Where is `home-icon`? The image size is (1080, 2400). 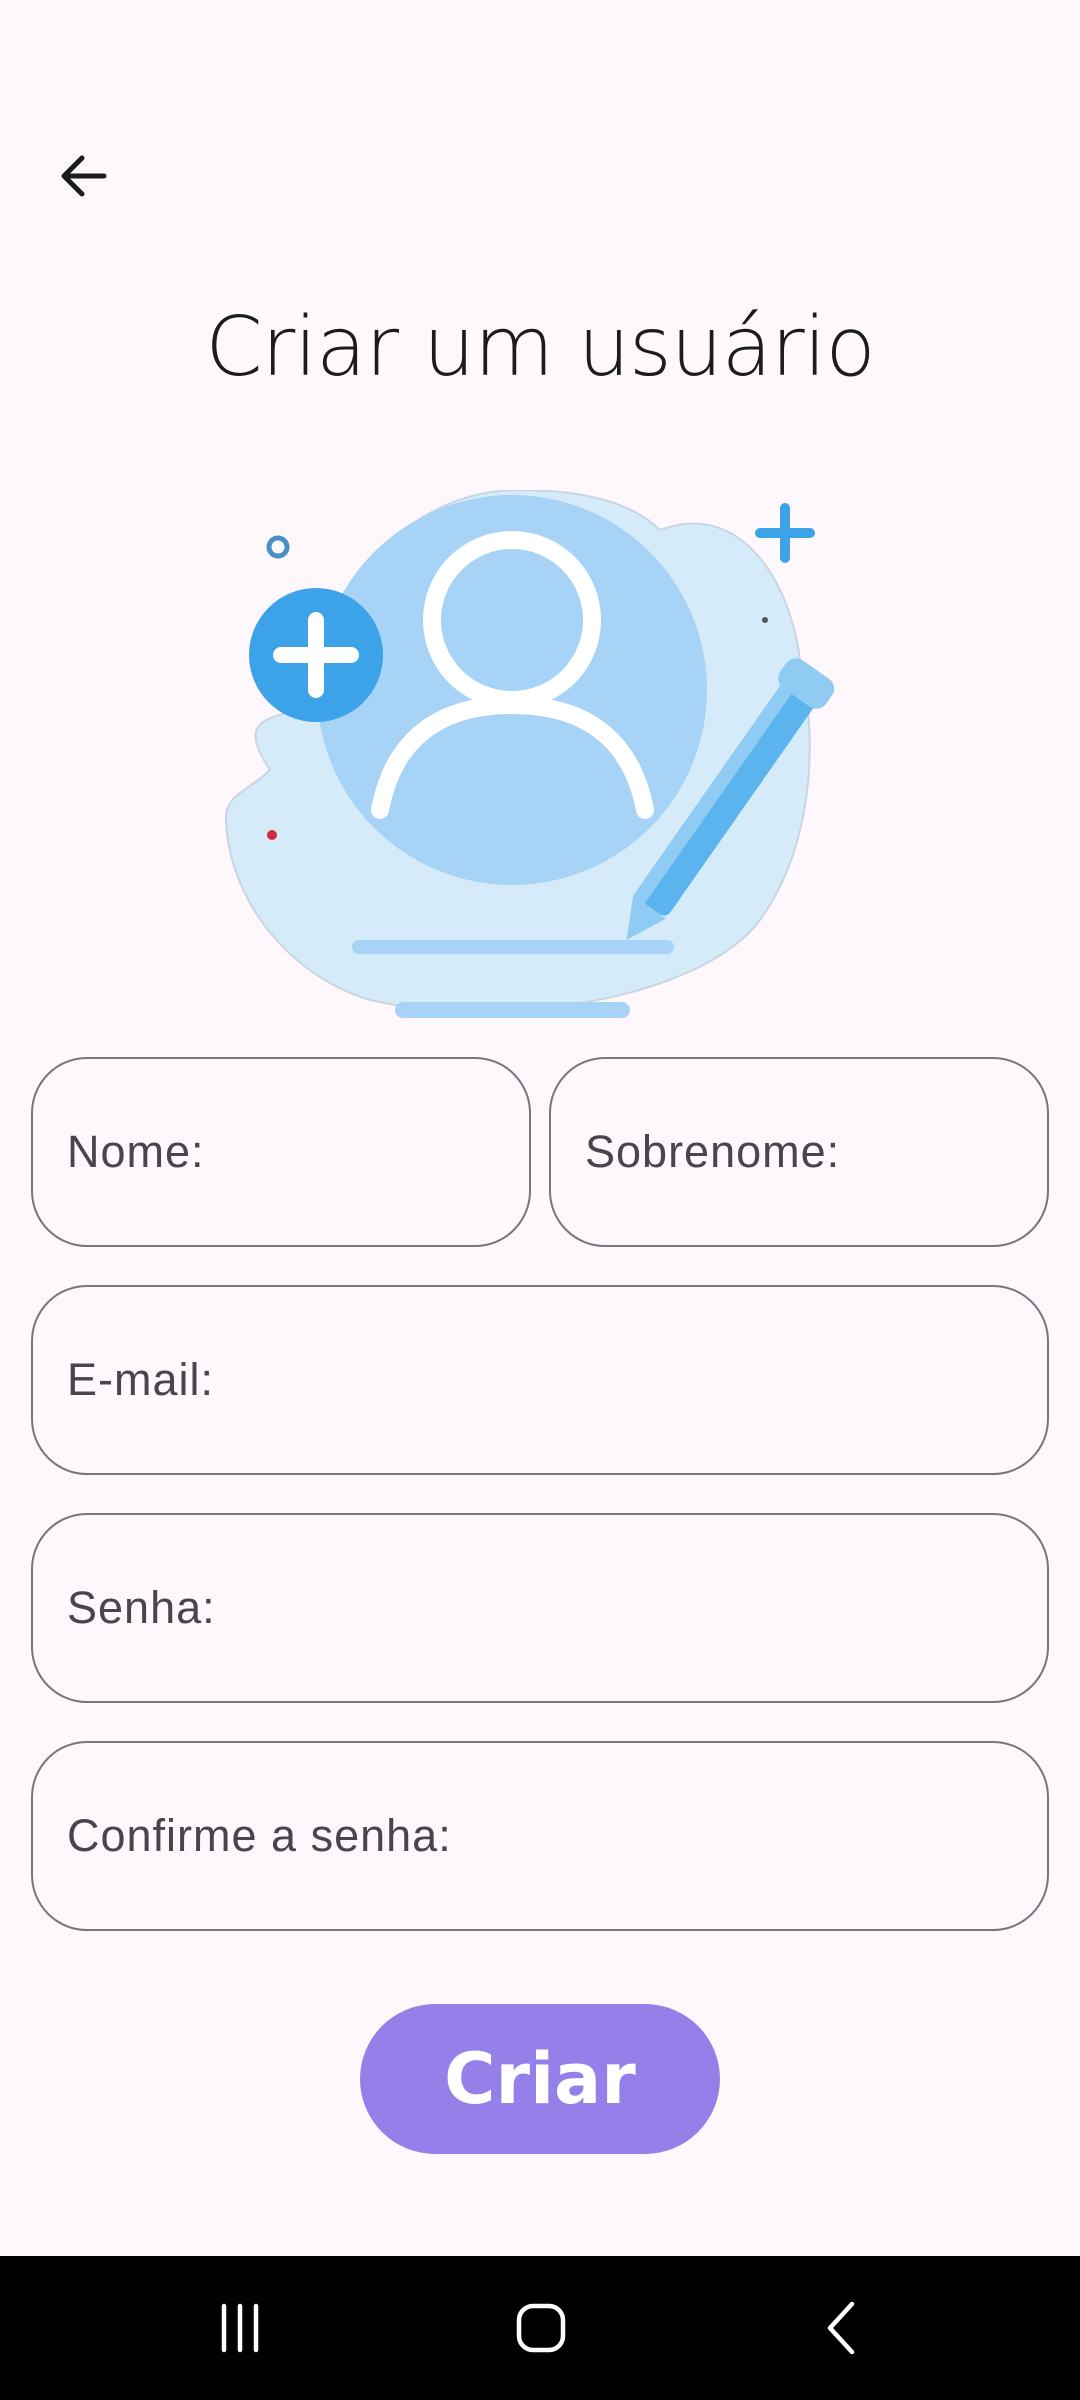 home-icon is located at coordinates (541, 2328).